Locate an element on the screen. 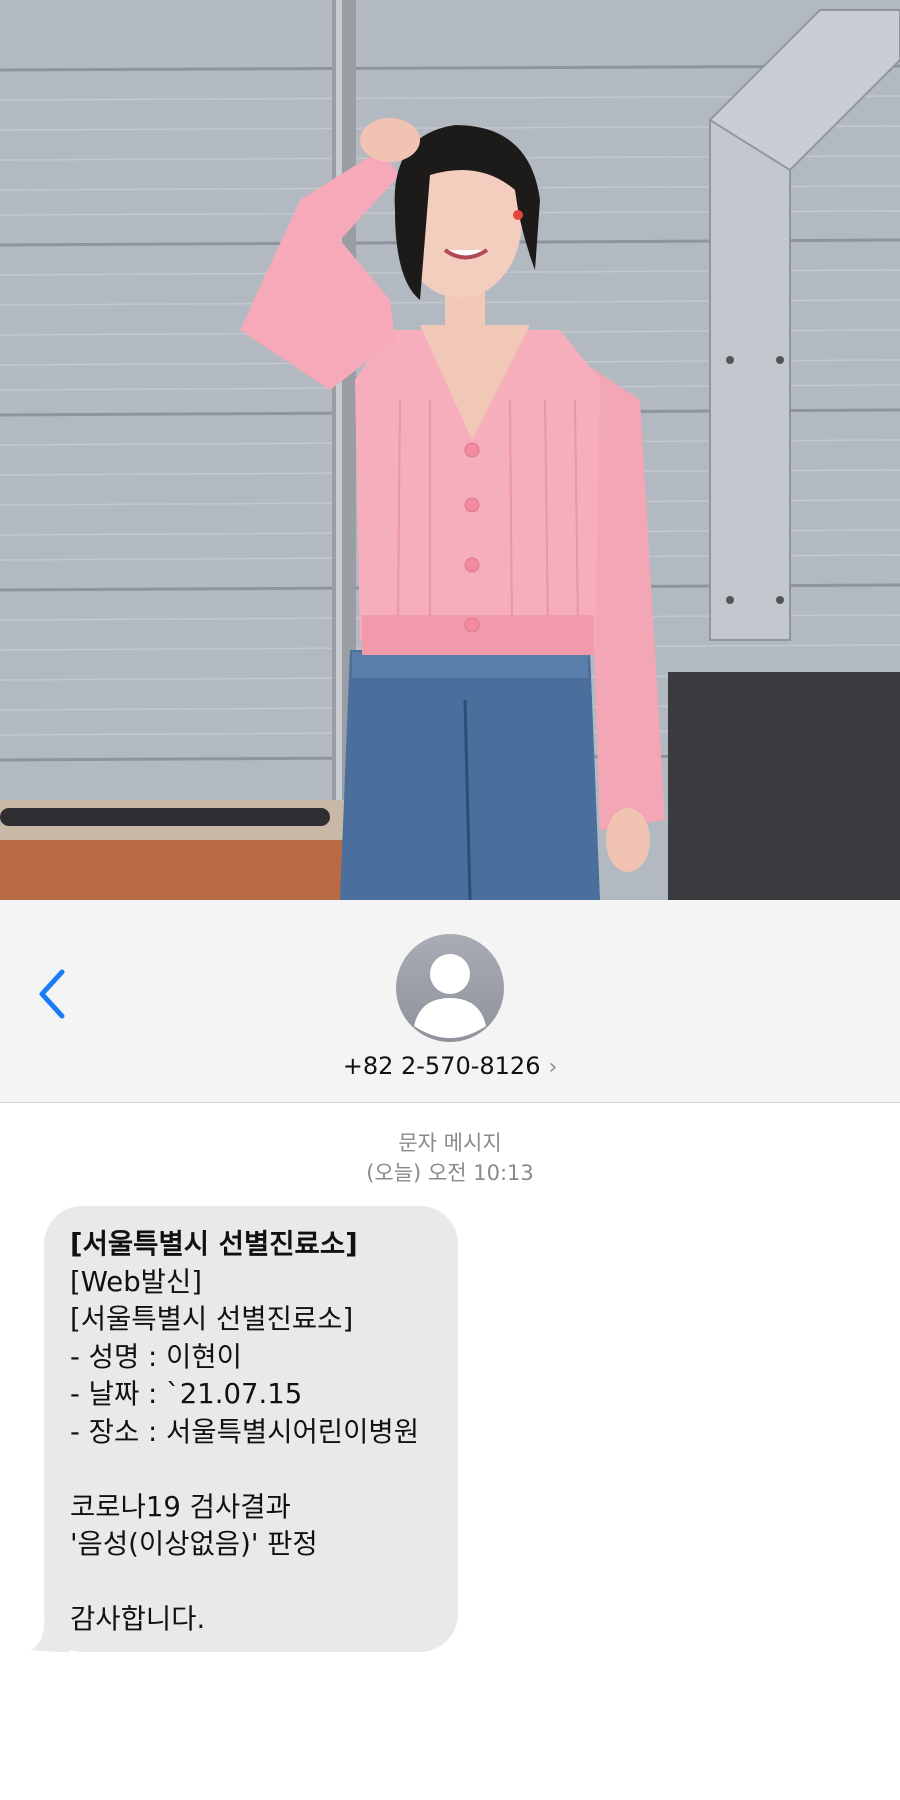  contact-avatar is located at coordinates (450, 988).